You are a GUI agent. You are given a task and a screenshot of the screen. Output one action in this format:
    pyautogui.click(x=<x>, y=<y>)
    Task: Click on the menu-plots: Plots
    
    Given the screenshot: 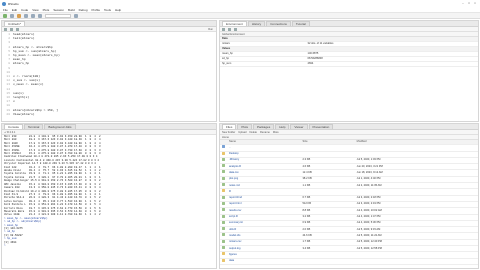 What is the action you would take?
    pyautogui.click(x=46, y=10)
    